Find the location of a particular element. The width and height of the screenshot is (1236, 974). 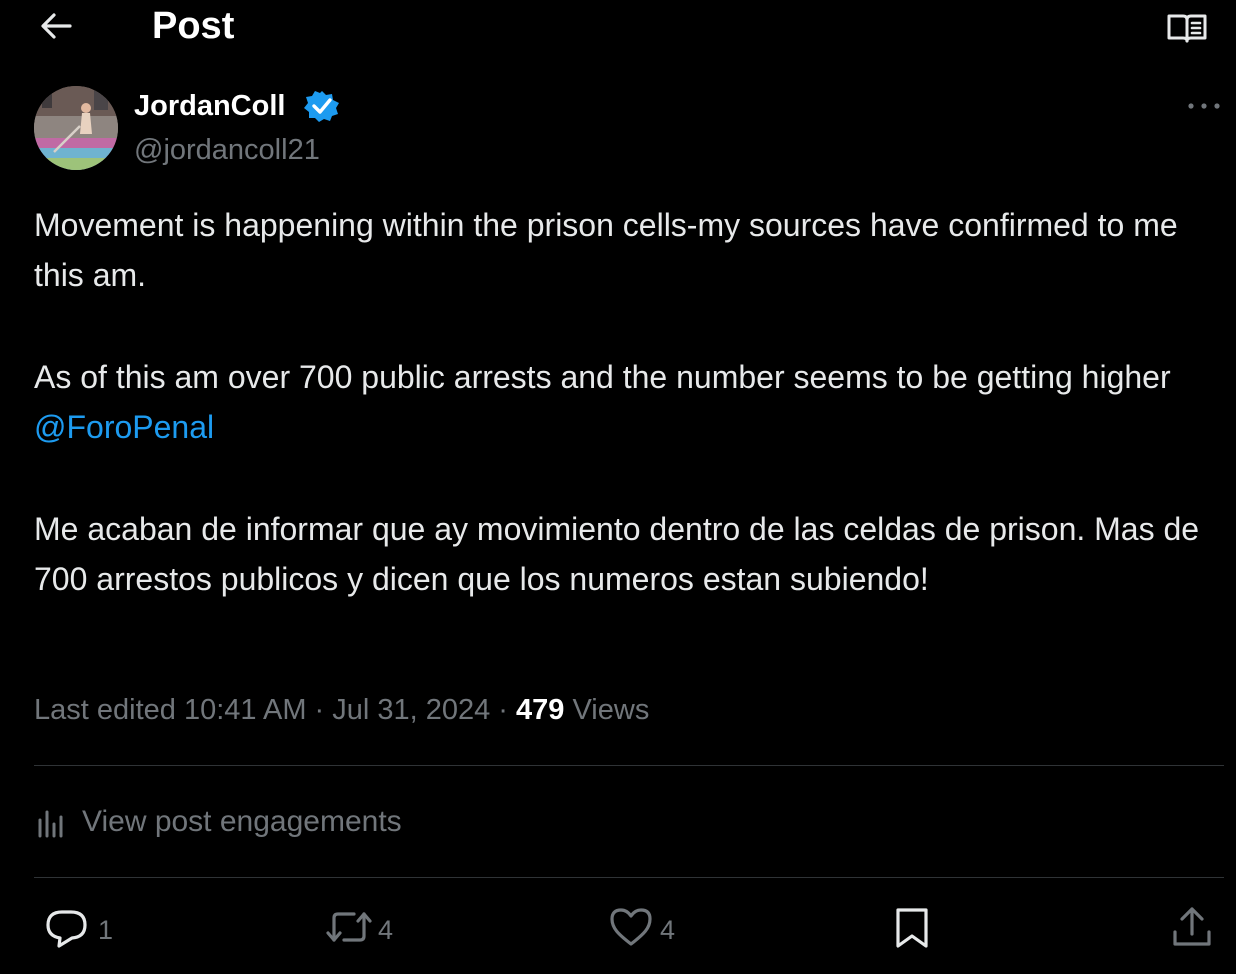

author-handle: @jordancoll21 is located at coordinates (227, 150).